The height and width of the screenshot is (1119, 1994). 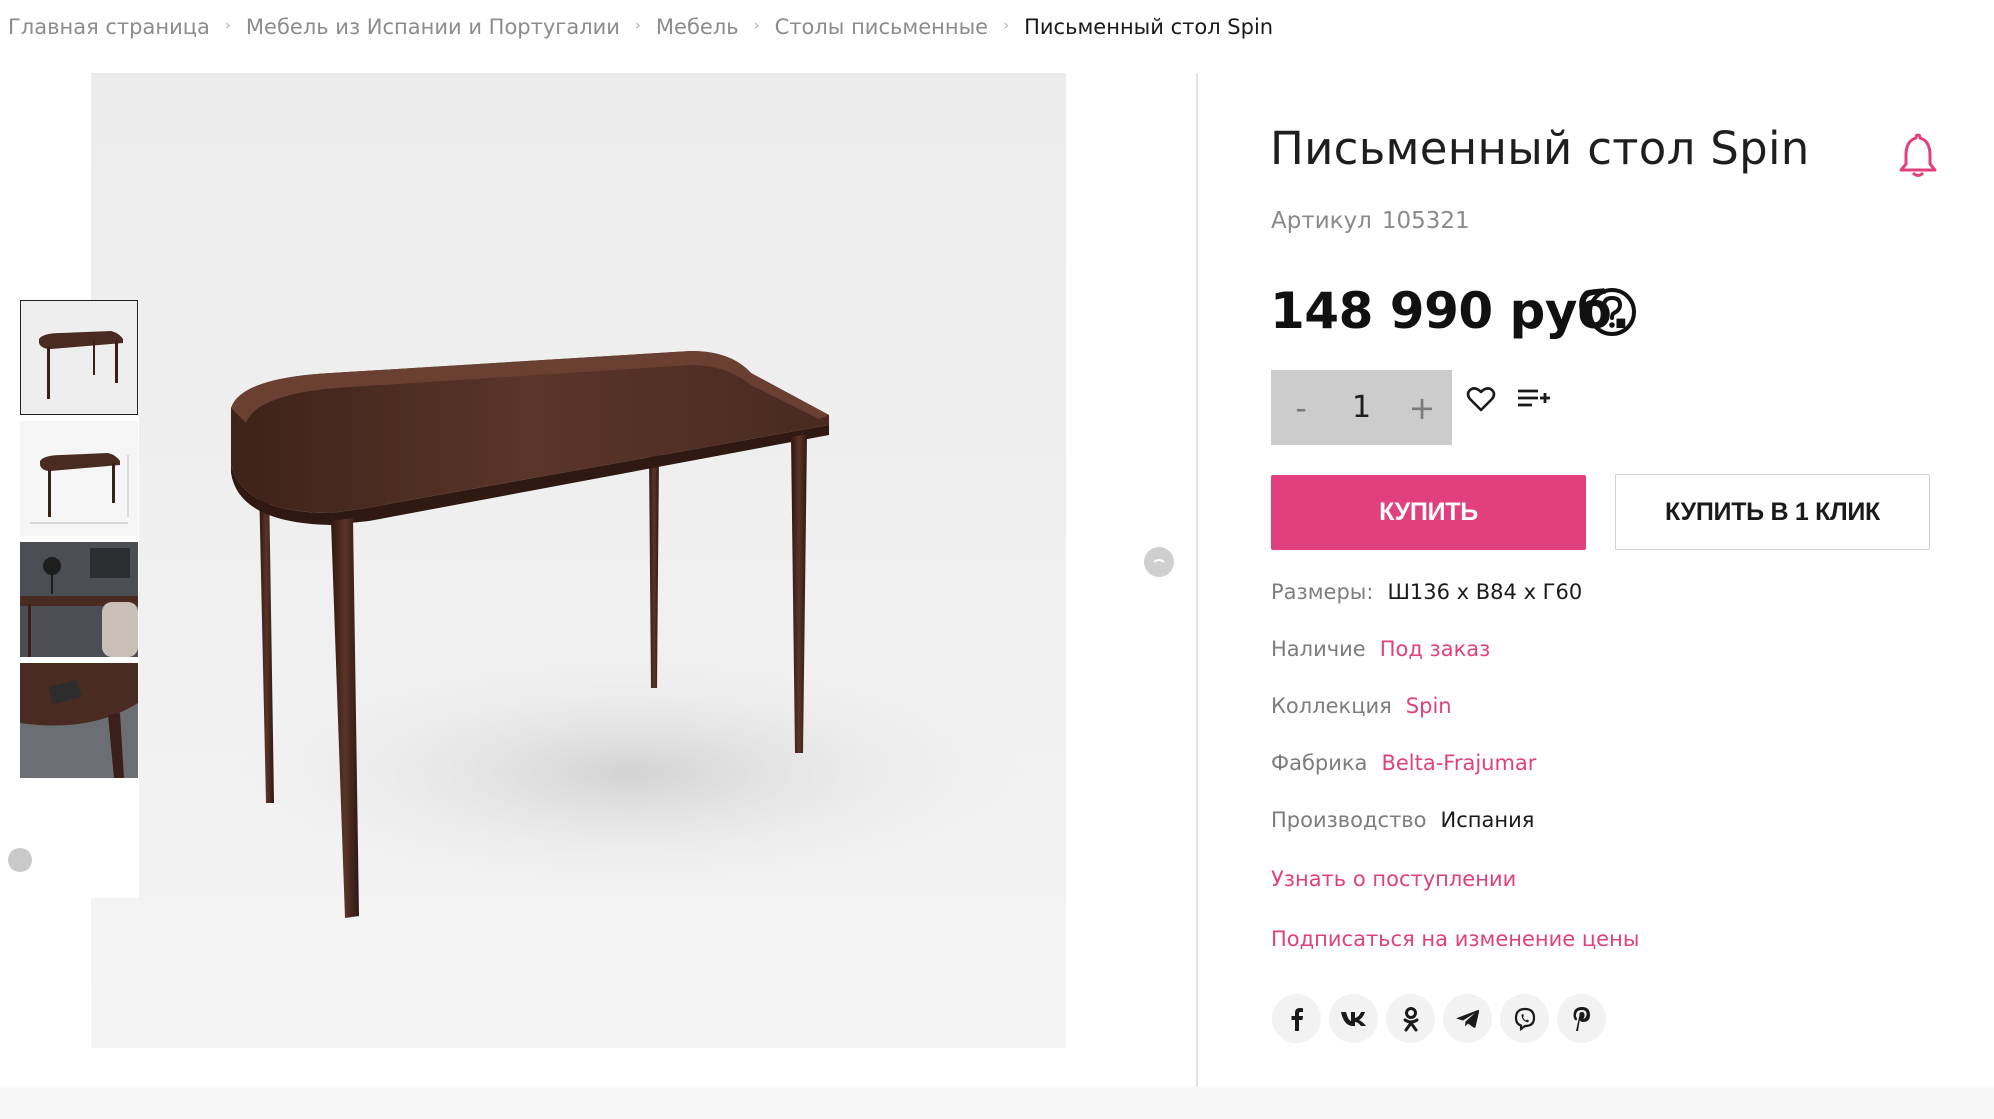 I want to click on viber-icon, so click(x=1524, y=1019).